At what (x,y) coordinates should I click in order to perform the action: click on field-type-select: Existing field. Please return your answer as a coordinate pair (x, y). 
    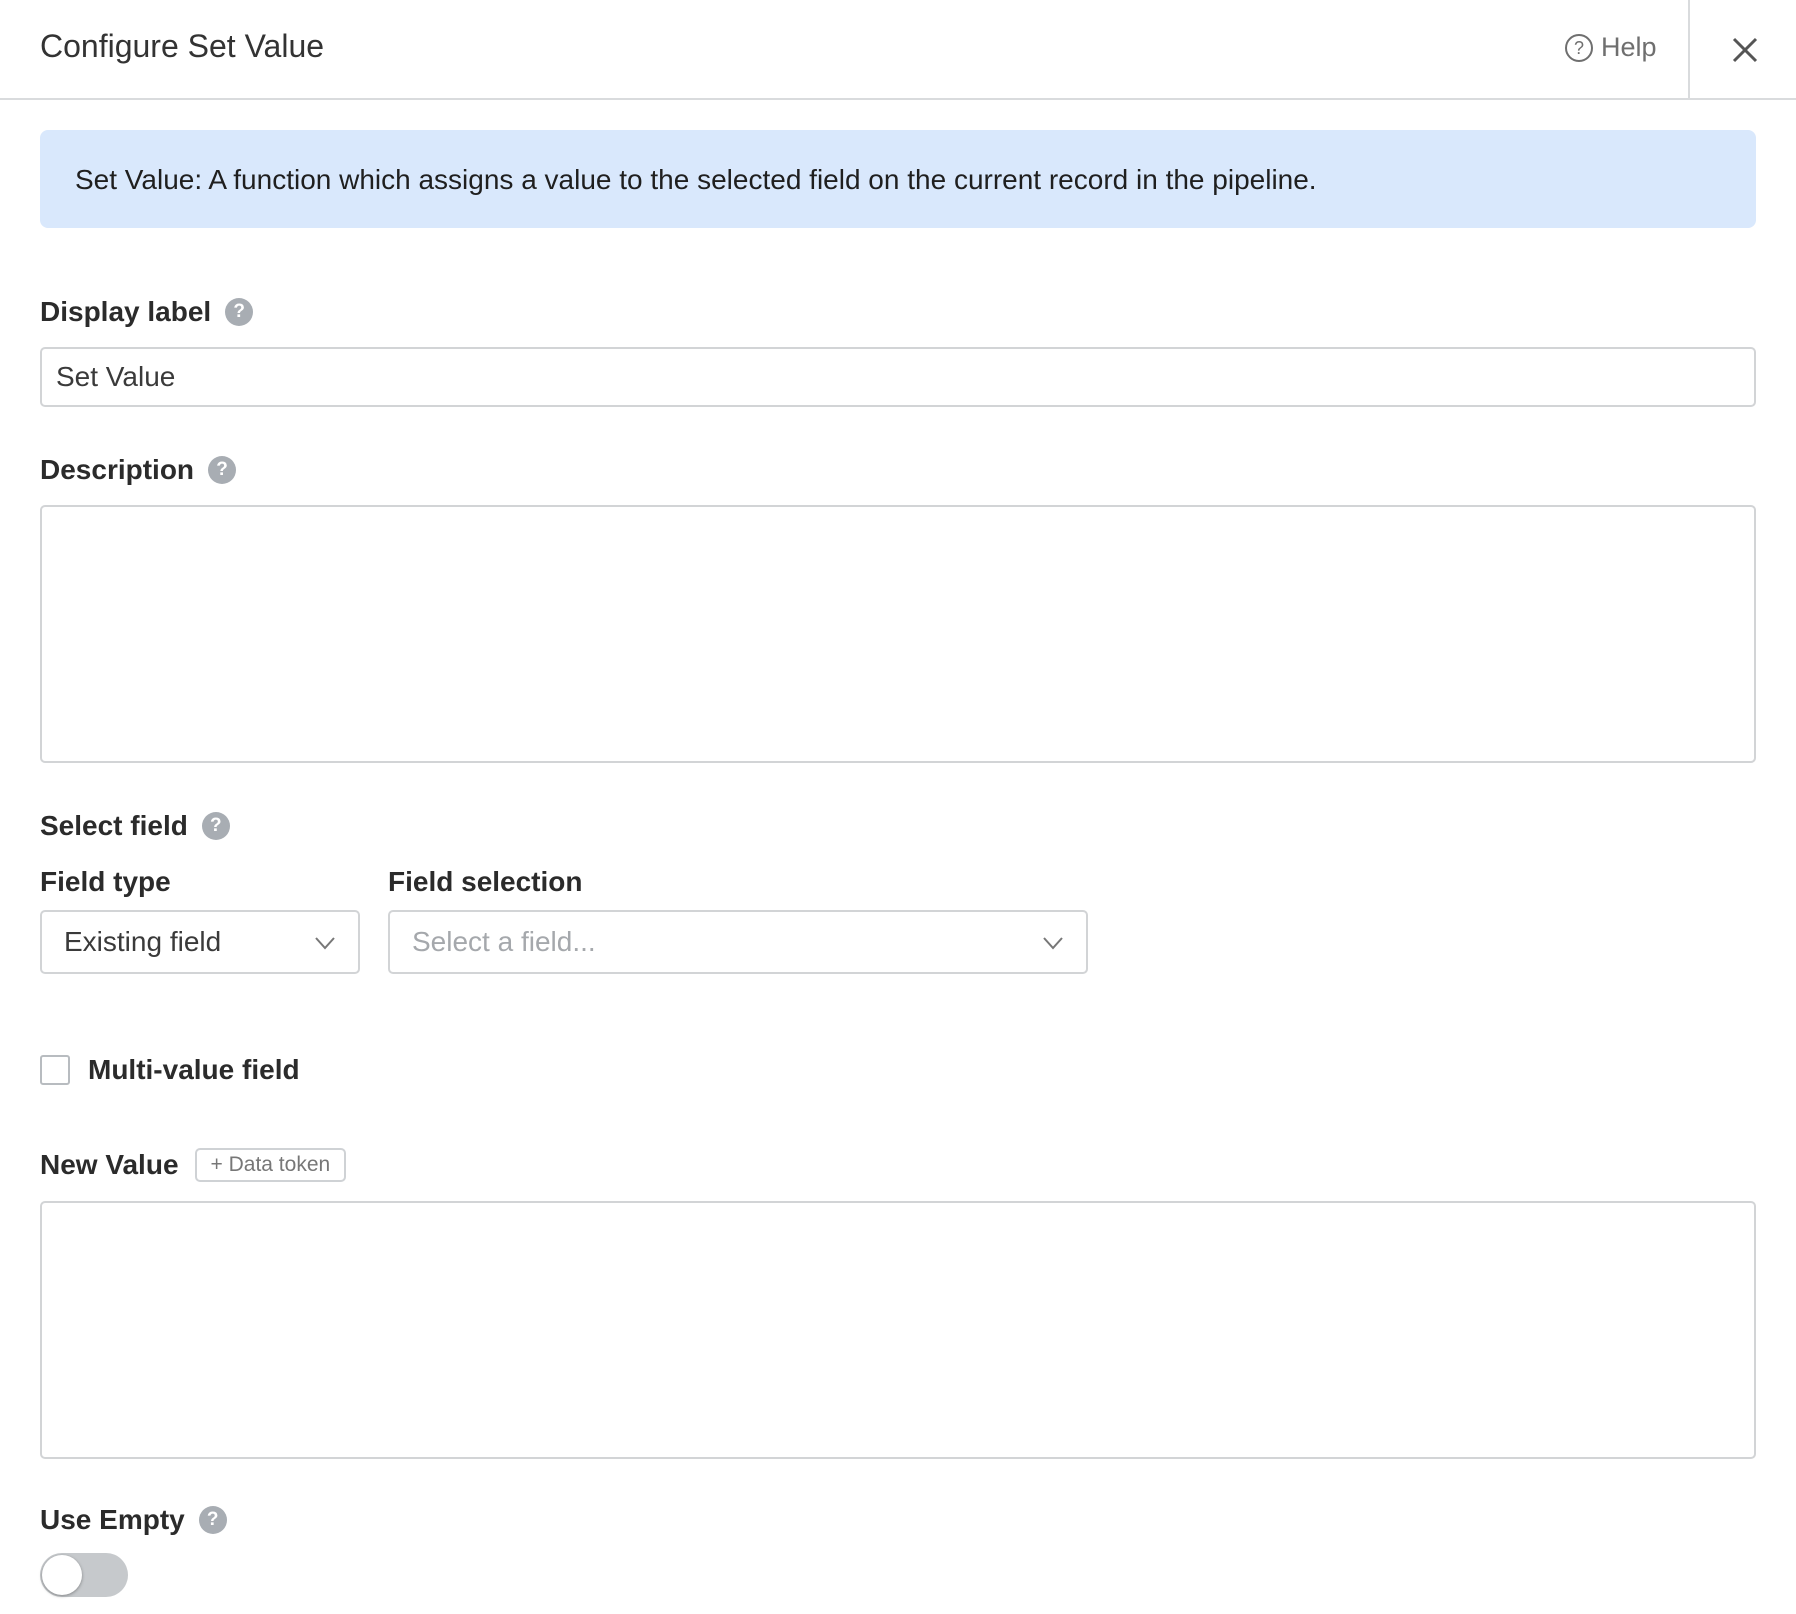
    Looking at the image, I should click on (200, 942).